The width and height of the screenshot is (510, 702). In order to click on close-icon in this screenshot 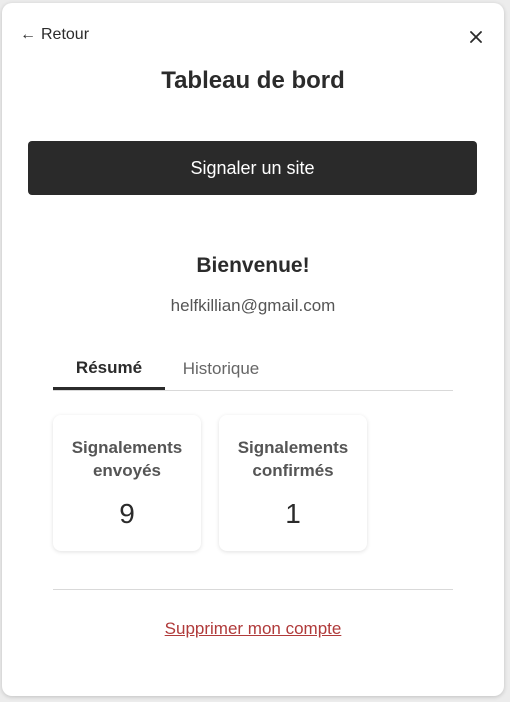, I will do `click(476, 37)`.